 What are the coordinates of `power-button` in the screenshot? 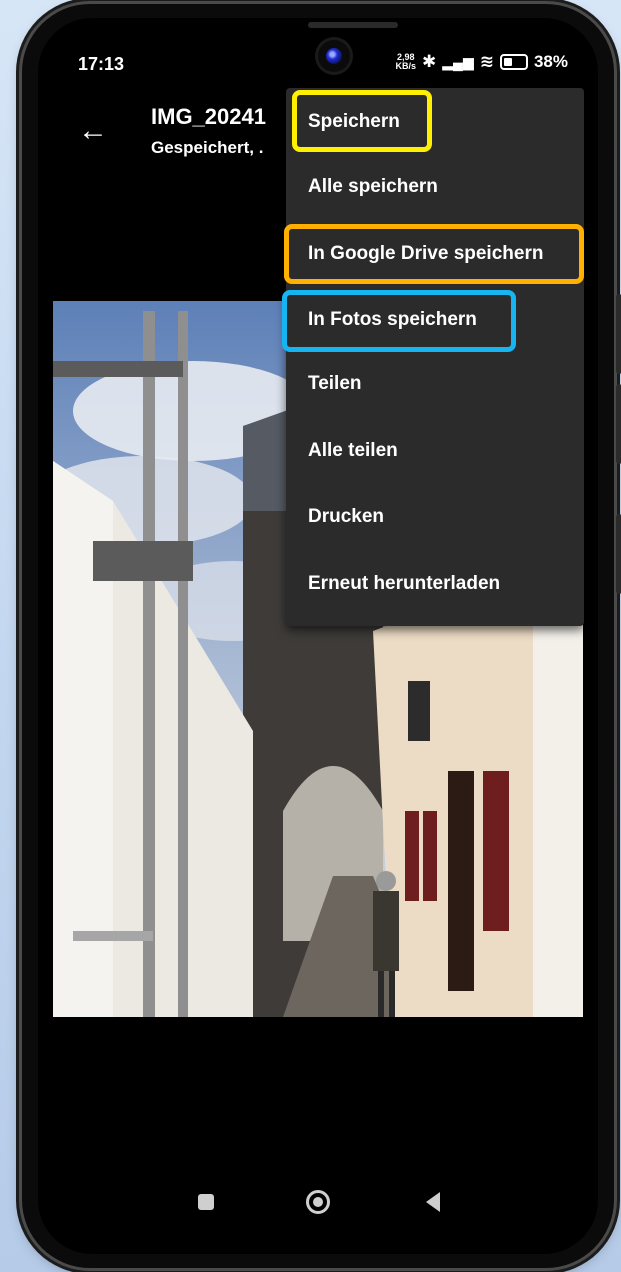 It's located at (618, 554).